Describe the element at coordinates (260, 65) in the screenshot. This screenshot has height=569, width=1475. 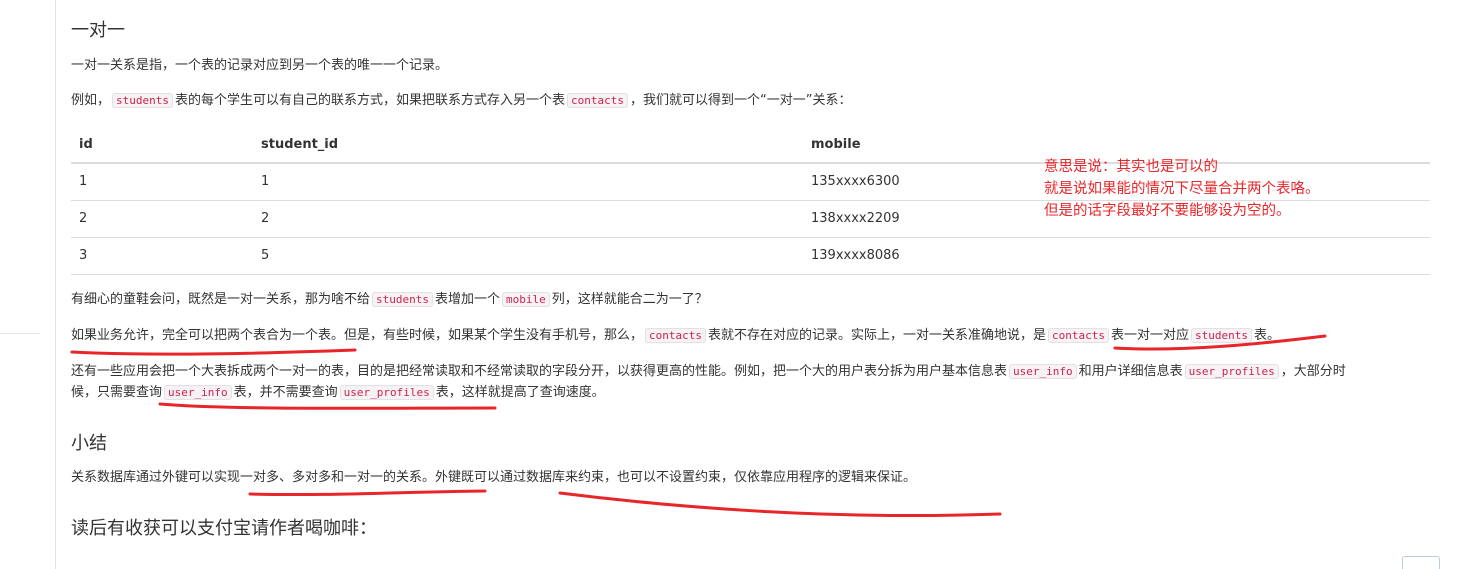
I see `paragraph-definition: 一对一关系是指，一个表的记录对应到另一个表的唯一一个记录。` at that location.